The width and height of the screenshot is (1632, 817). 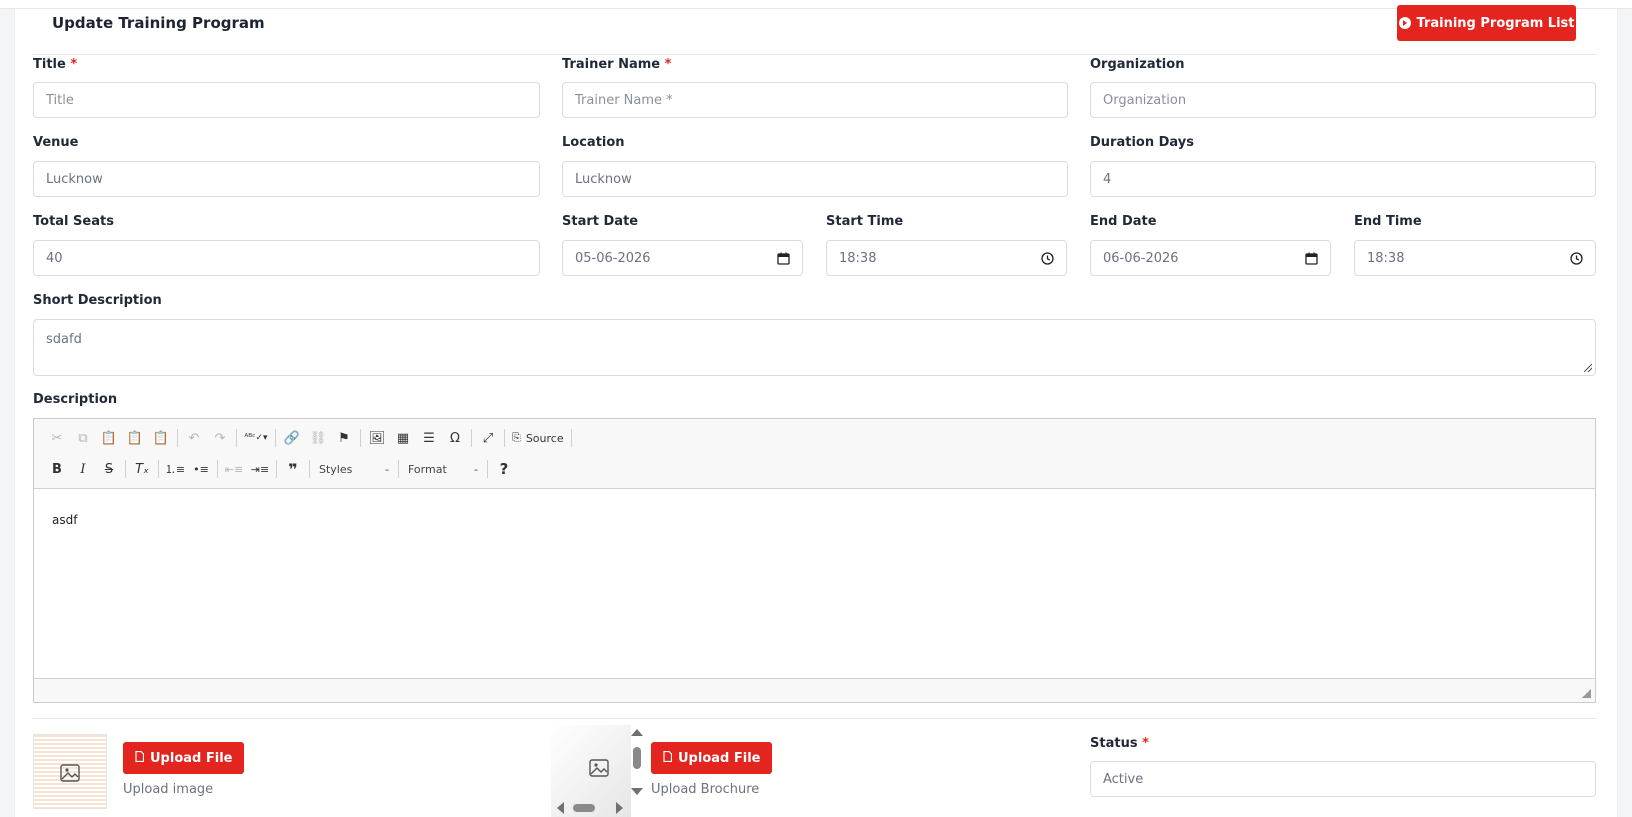 What do you see at coordinates (354, 469) in the screenshot?
I see `styles-dropdown: Styles -` at bounding box center [354, 469].